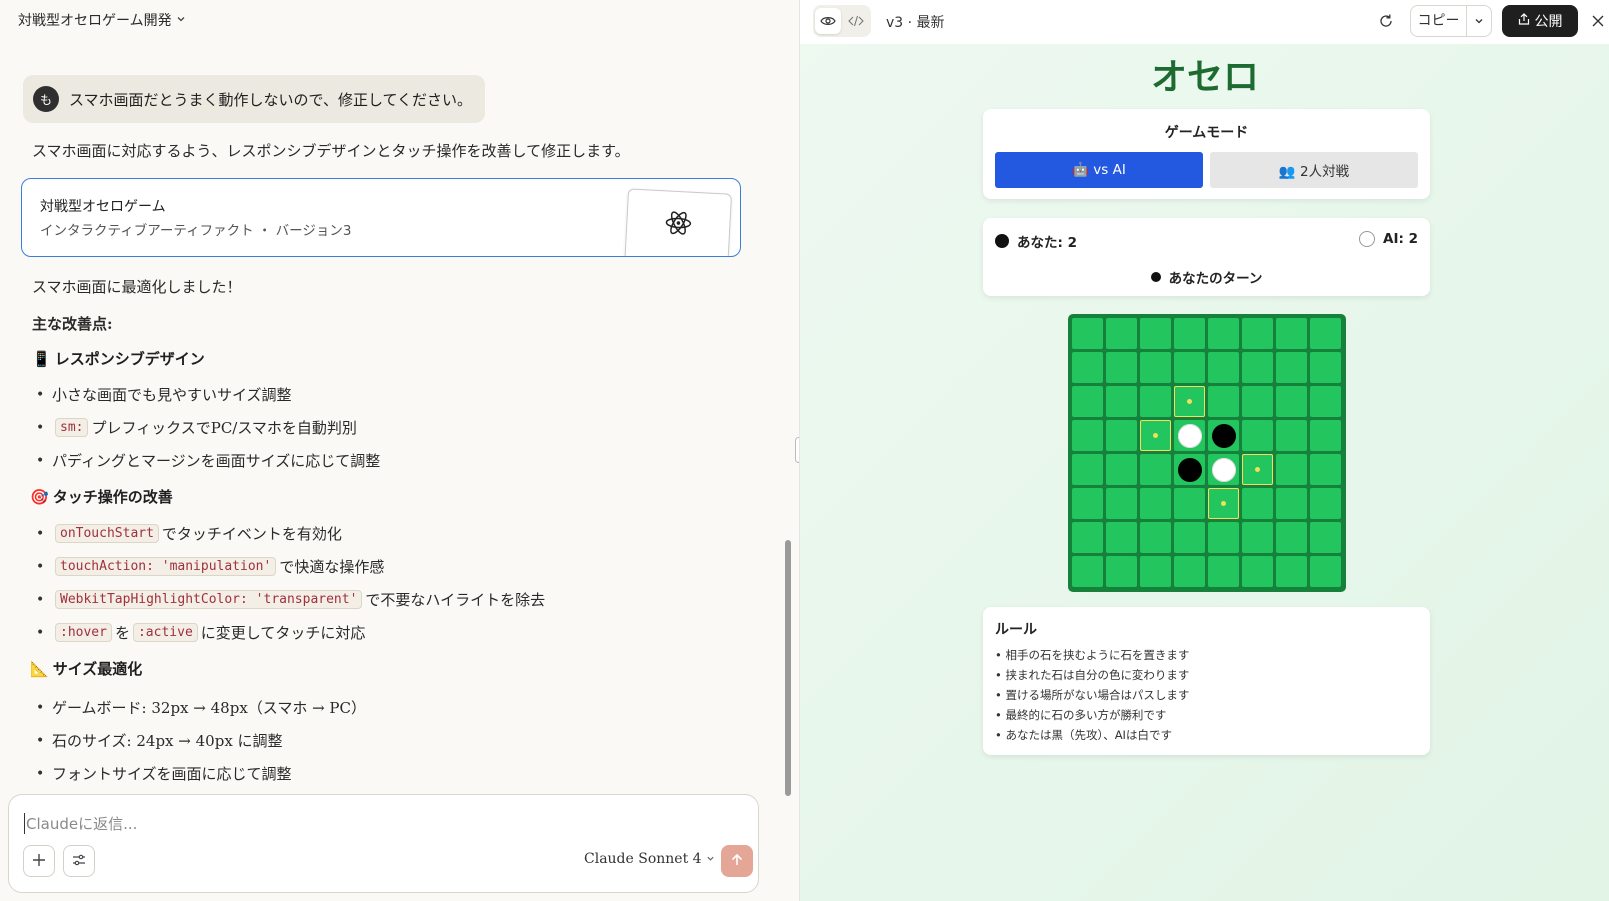 Image resolution: width=1609 pixels, height=901 pixels. What do you see at coordinates (72, 324) in the screenshot?
I see `improvements-heading: 主な改善点:` at bounding box center [72, 324].